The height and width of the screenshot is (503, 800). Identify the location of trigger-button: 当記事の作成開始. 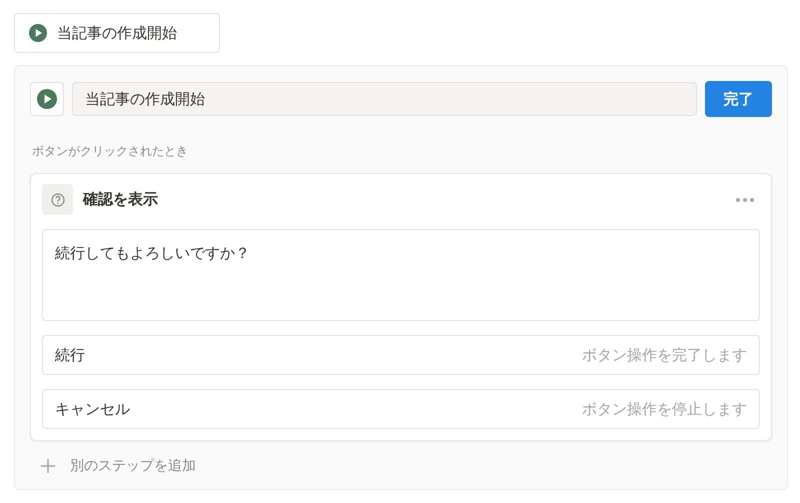
(117, 33).